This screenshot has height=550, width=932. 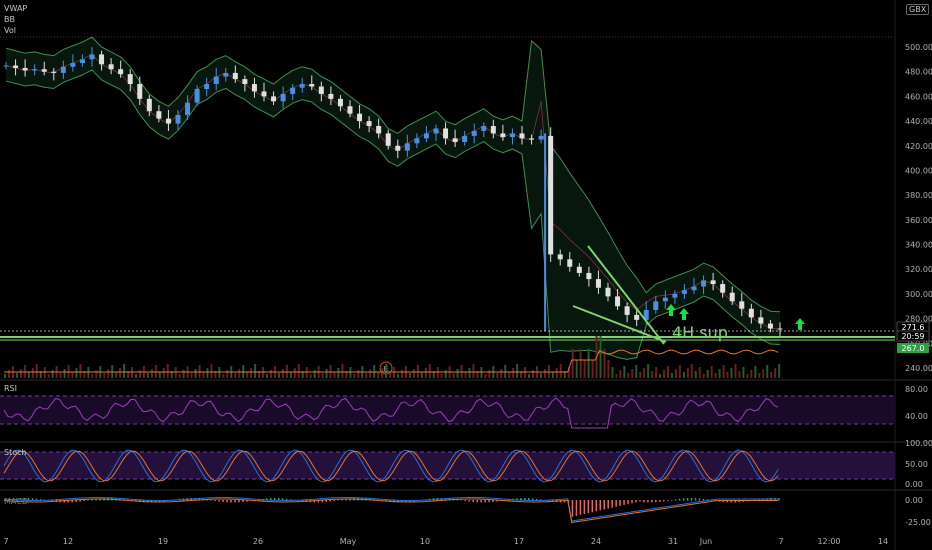 I want to click on rsi-y-tick: 40.00, so click(x=916, y=416).